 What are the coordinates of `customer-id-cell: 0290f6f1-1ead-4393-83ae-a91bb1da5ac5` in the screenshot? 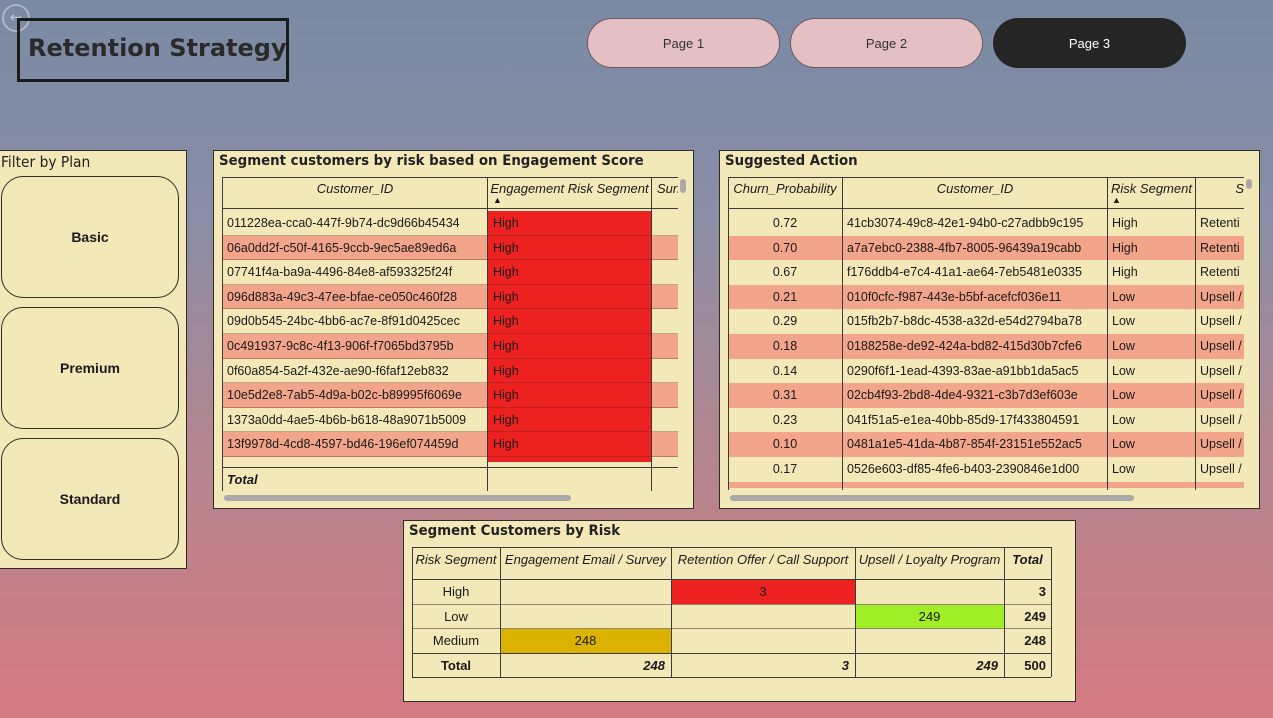 It's located at (974, 371).